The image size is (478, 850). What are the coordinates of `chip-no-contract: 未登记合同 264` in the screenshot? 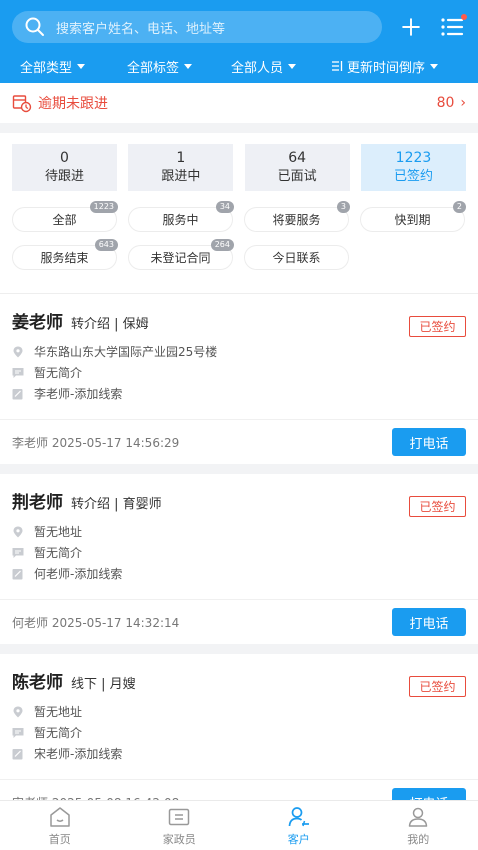 It's located at (181, 254).